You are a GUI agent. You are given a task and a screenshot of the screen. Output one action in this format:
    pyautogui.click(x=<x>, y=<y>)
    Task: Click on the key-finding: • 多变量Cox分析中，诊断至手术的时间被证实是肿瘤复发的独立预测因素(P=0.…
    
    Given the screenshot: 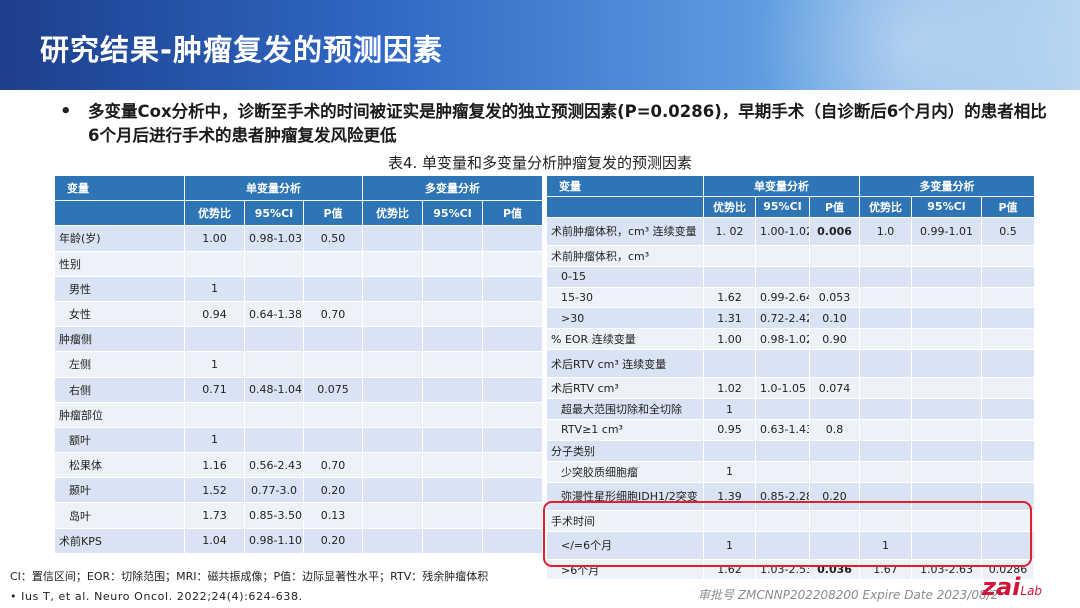 What is the action you would take?
    pyautogui.click(x=555, y=124)
    